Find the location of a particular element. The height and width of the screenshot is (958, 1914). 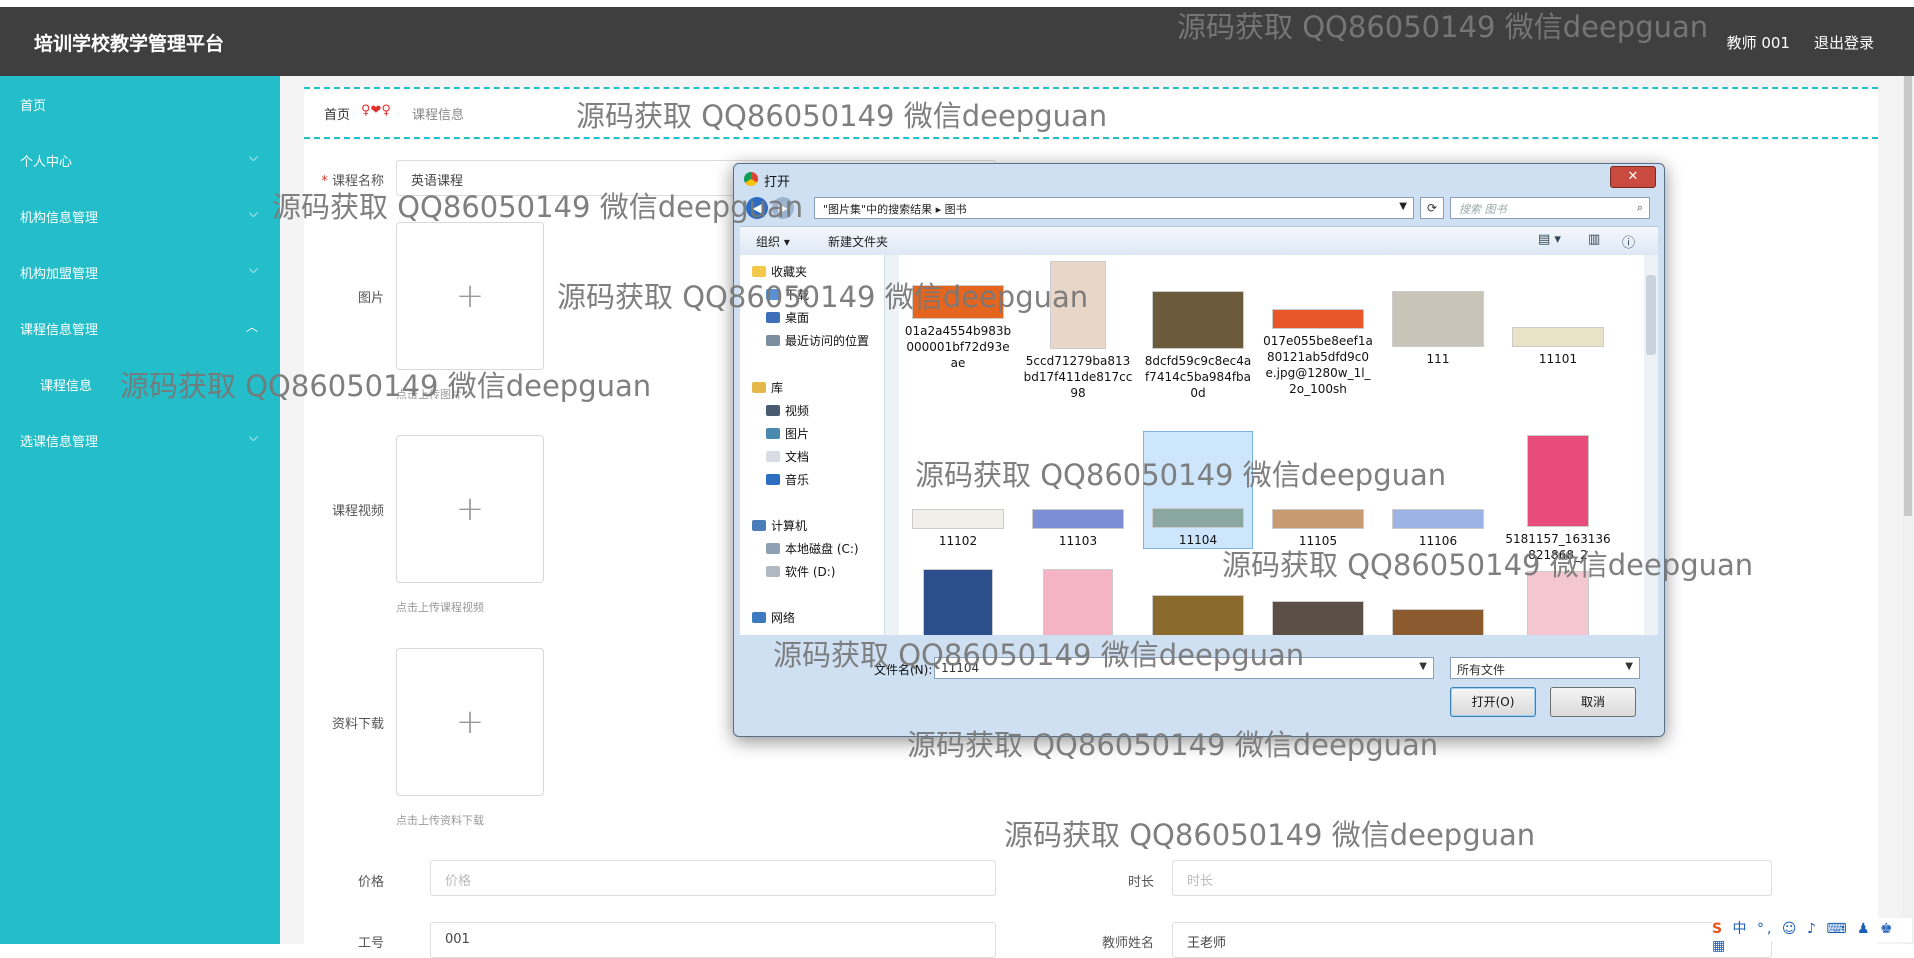

sidebar-item-course-manage: 课程信息管理 ︿ is located at coordinates (140, 328).